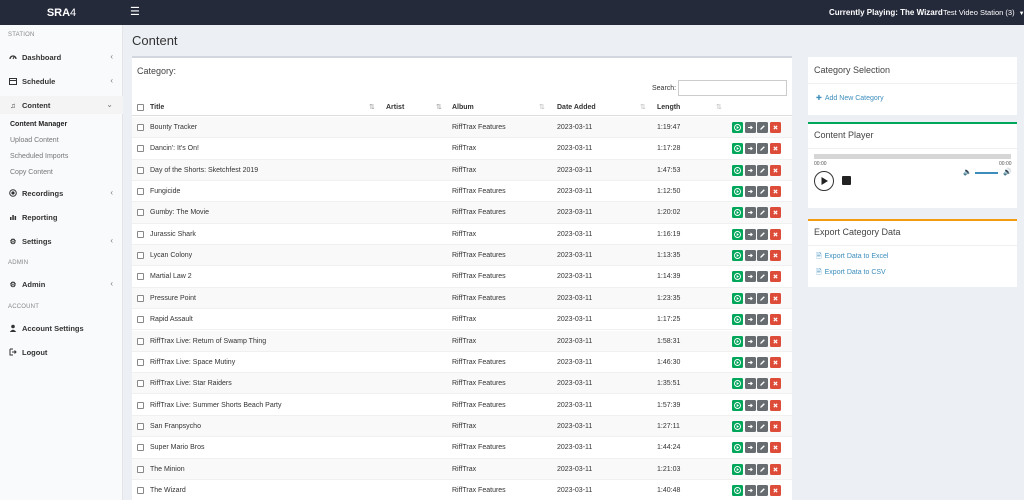  What do you see at coordinates (850, 98) in the screenshot?
I see `add-category-link: ✚ Add New Category` at bounding box center [850, 98].